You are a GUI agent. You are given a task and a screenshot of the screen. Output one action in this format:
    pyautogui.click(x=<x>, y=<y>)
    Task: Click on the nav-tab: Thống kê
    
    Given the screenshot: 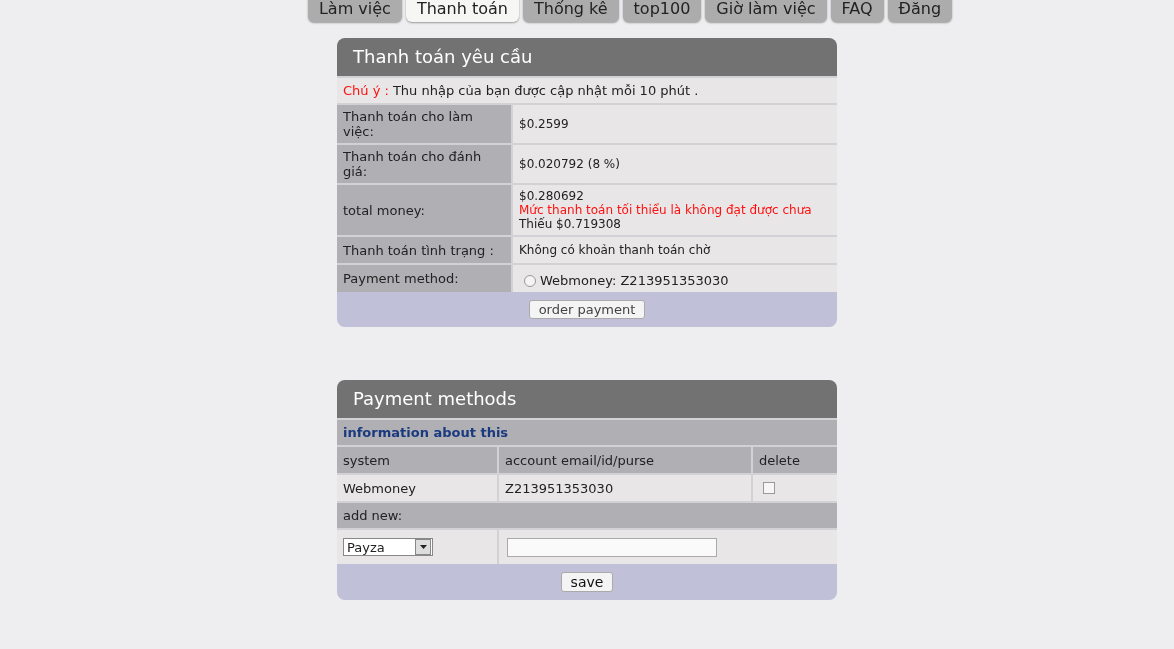 What is the action you would take?
    pyautogui.click(x=570, y=11)
    